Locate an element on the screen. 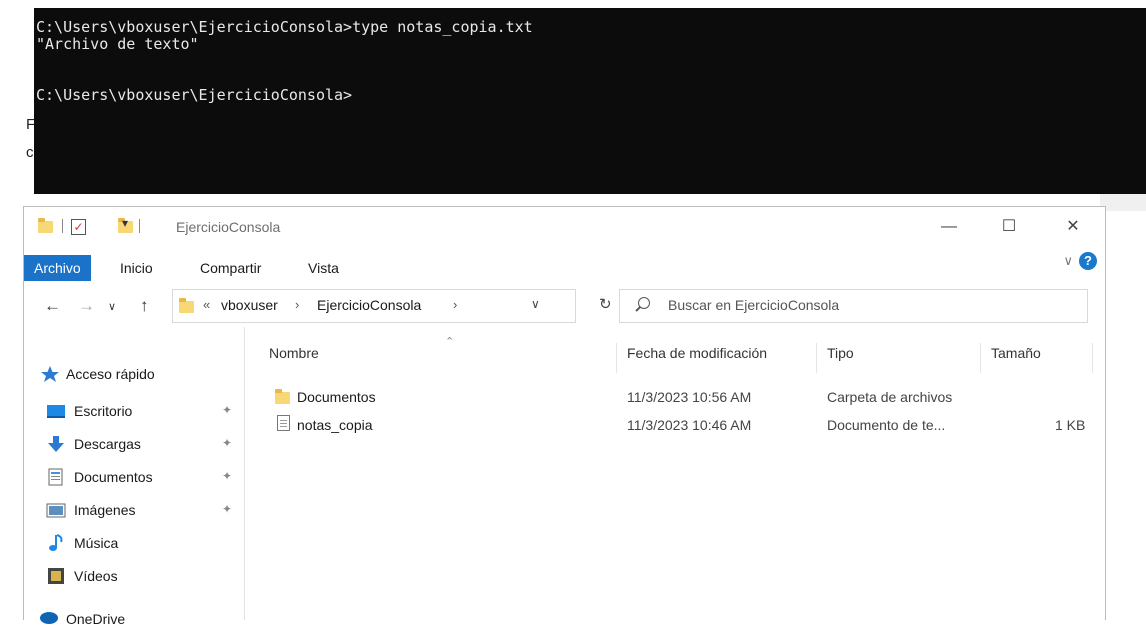 The height and width of the screenshot is (631, 1146). star-icon is located at coordinates (50, 374).